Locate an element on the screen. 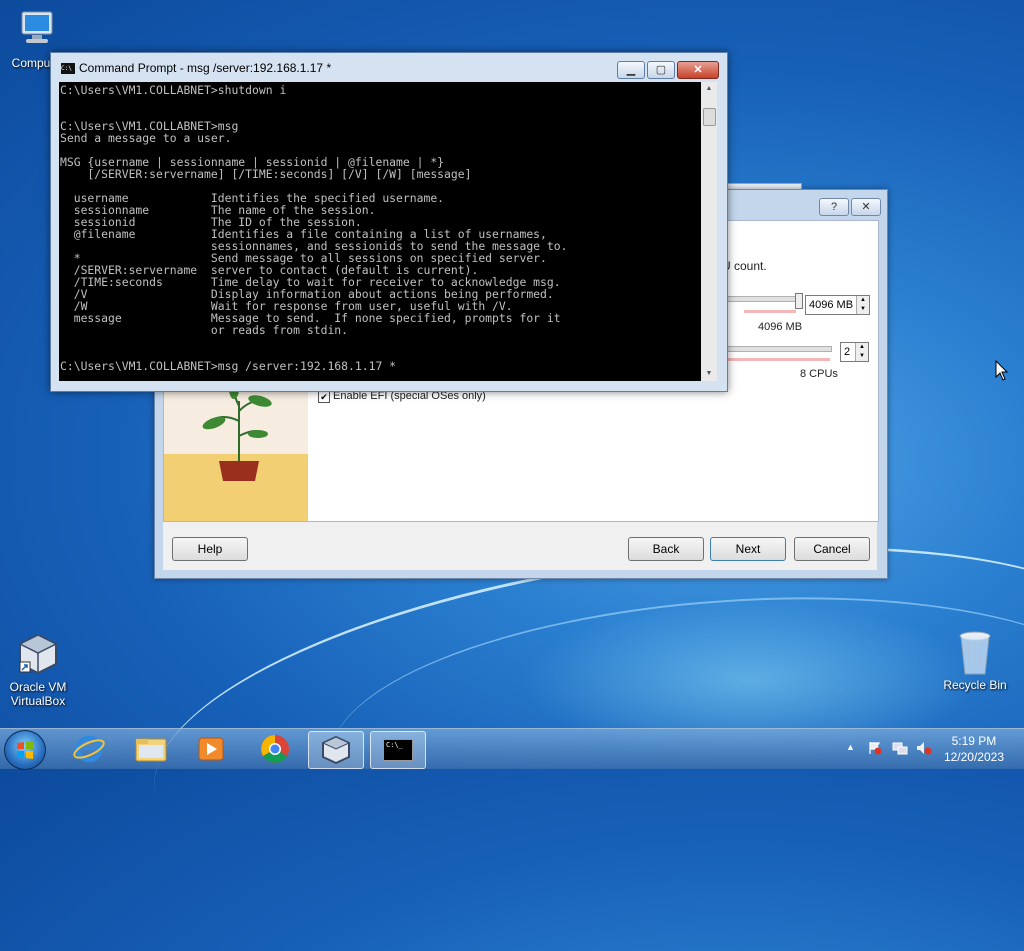 The width and height of the screenshot is (1024, 951). show-hidden-icons-chevron-icon: ▲ is located at coordinates (850, 747).